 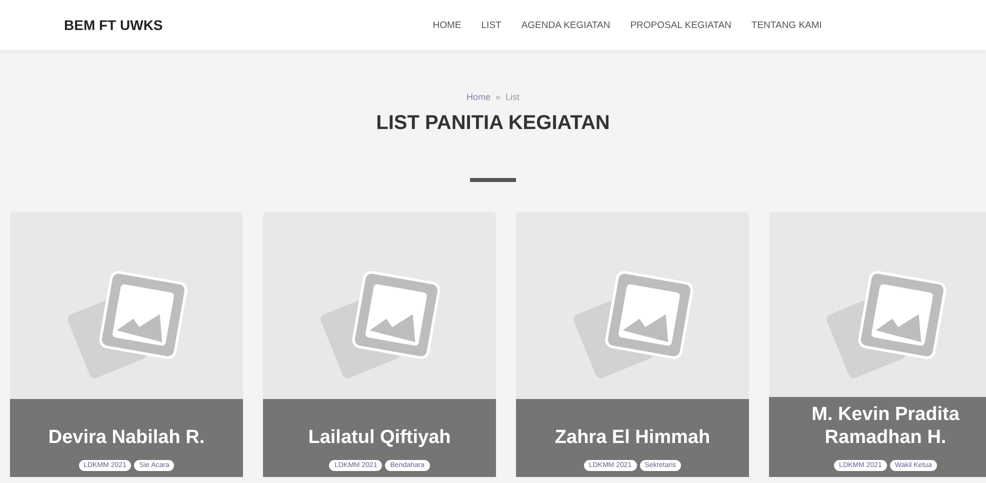 What do you see at coordinates (493, 123) in the screenshot?
I see `page-title: LIST PANITIA KEGIATAN` at bounding box center [493, 123].